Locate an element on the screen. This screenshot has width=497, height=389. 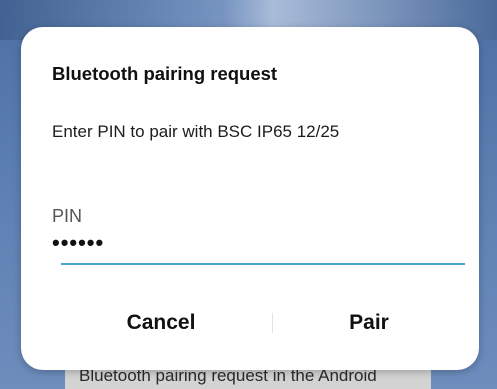
pin-field-label: PIN is located at coordinates (67, 216).